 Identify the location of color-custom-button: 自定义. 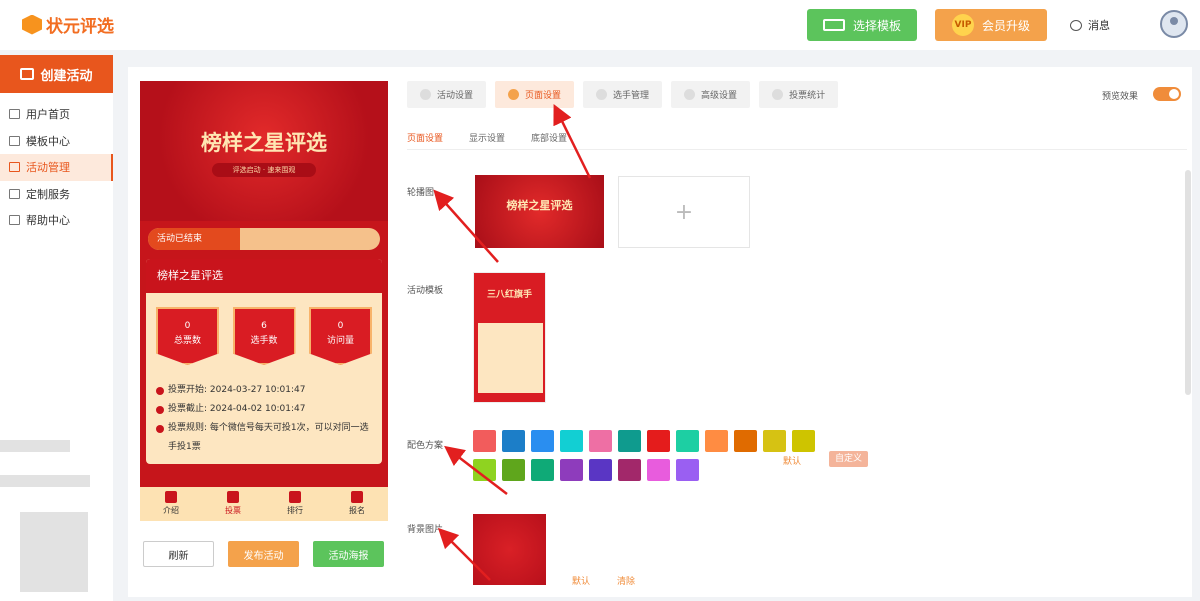
(848, 459).